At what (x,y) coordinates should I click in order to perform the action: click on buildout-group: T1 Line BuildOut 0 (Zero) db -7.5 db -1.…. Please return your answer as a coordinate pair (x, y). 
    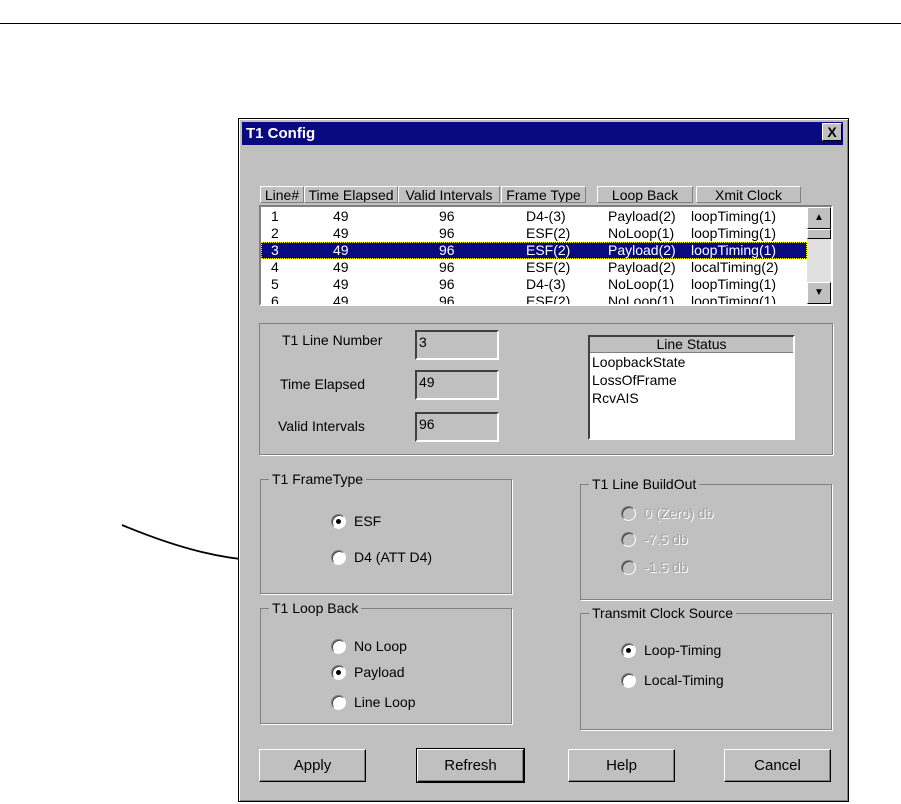
    Looking at the image, I should click on (706, 538).